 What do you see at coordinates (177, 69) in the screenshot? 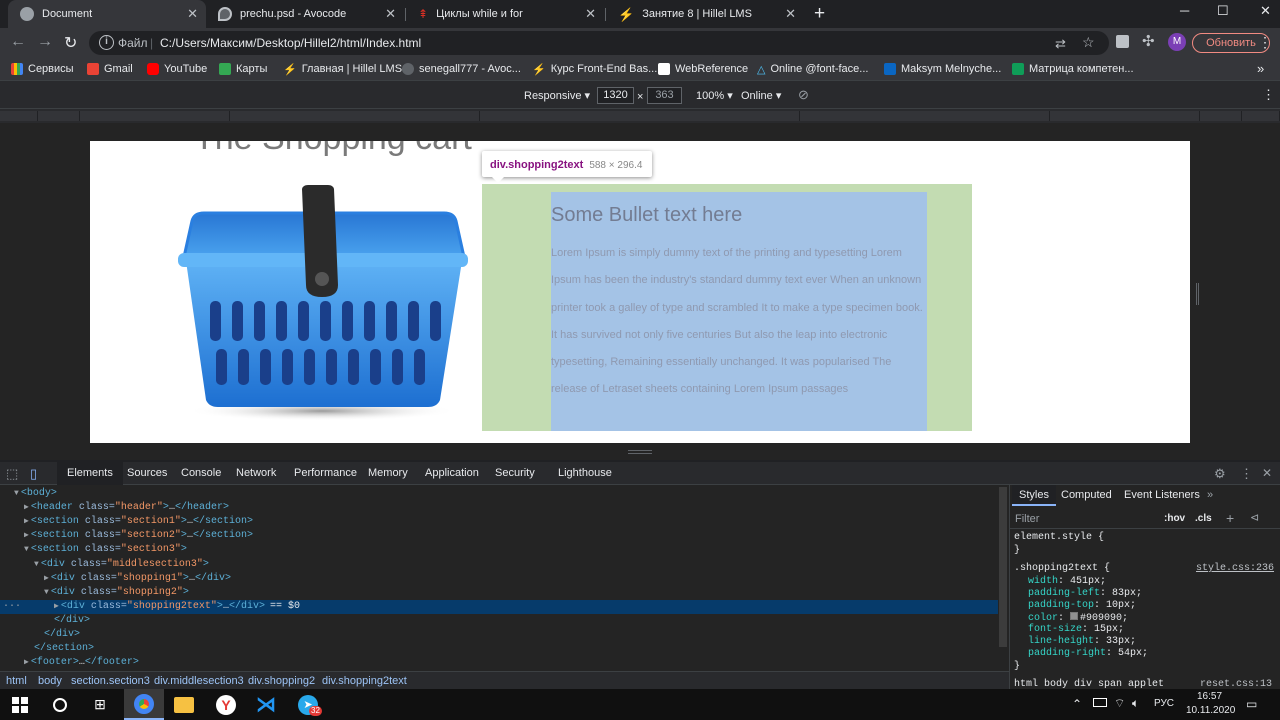
I see `bookmark-youtube: YouTube` at bounding box center [177, 69].